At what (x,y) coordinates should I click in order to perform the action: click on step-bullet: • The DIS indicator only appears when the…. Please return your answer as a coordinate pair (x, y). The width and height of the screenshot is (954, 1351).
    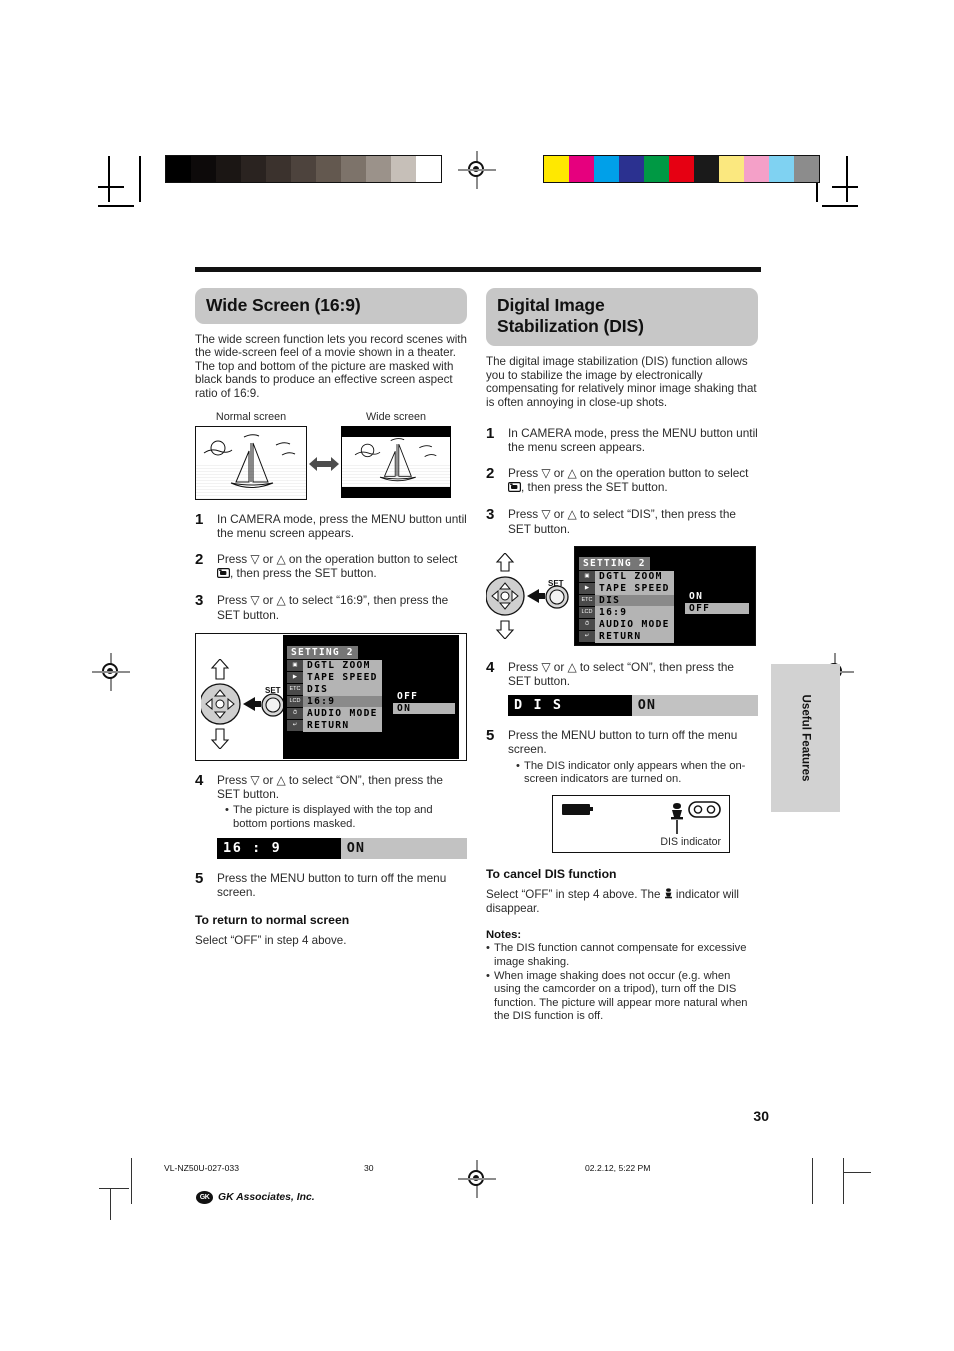
    Looking at the image, I should click on (637, 773).